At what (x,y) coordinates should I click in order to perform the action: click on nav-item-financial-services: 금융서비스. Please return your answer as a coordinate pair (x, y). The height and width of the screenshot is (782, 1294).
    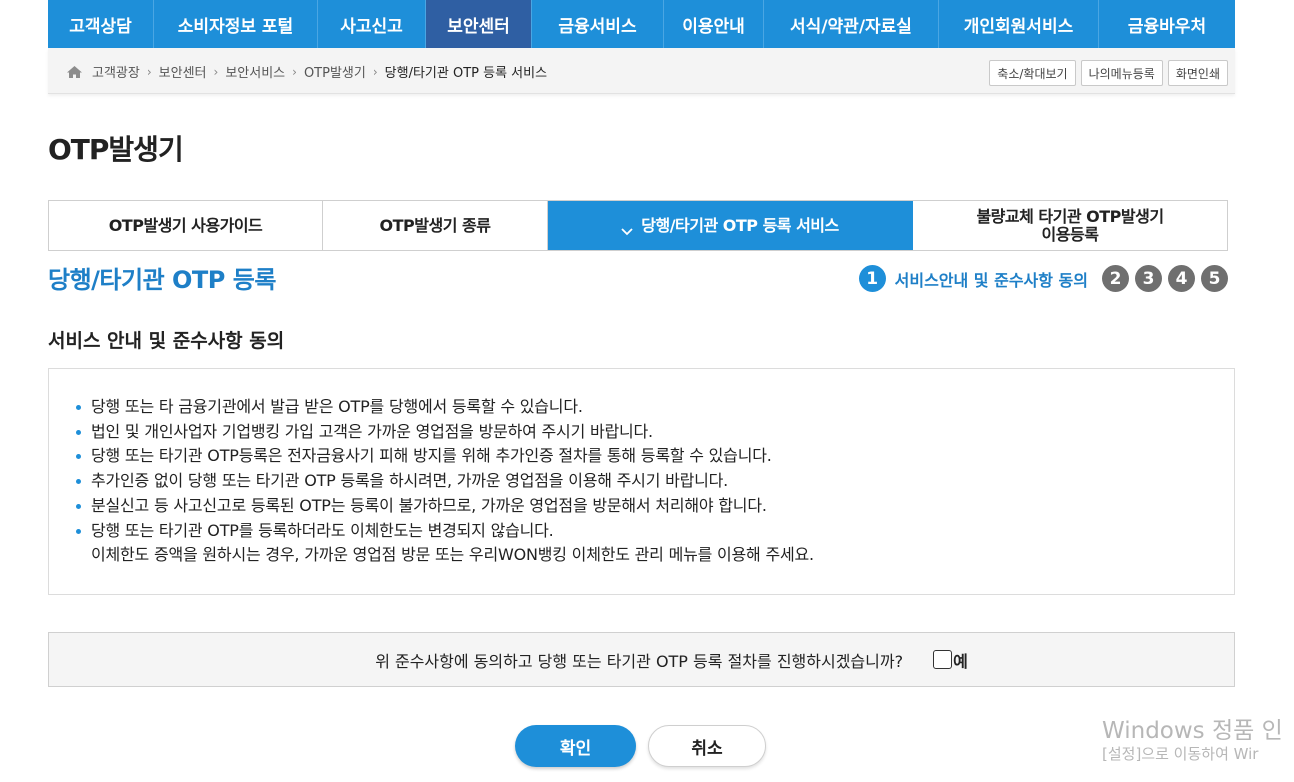
    Looking at the image, I should click on (598, 24).